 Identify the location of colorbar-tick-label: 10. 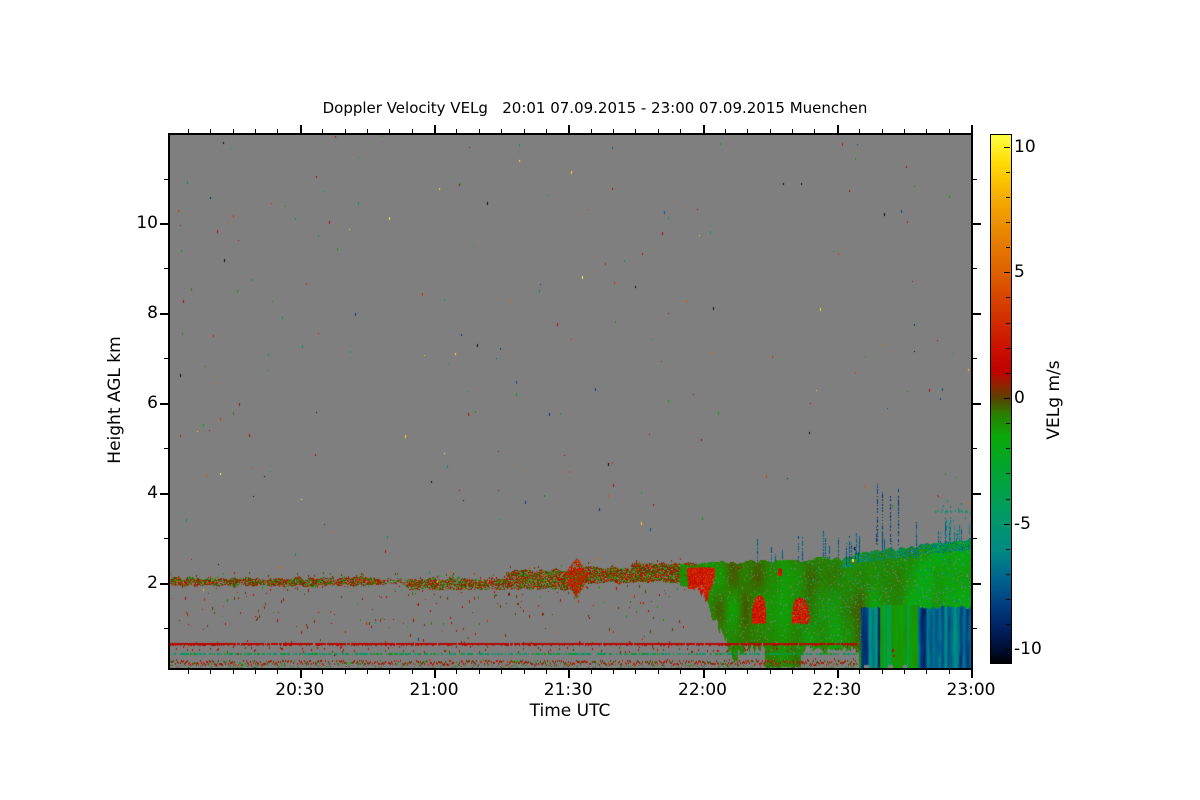
(1025, 146).